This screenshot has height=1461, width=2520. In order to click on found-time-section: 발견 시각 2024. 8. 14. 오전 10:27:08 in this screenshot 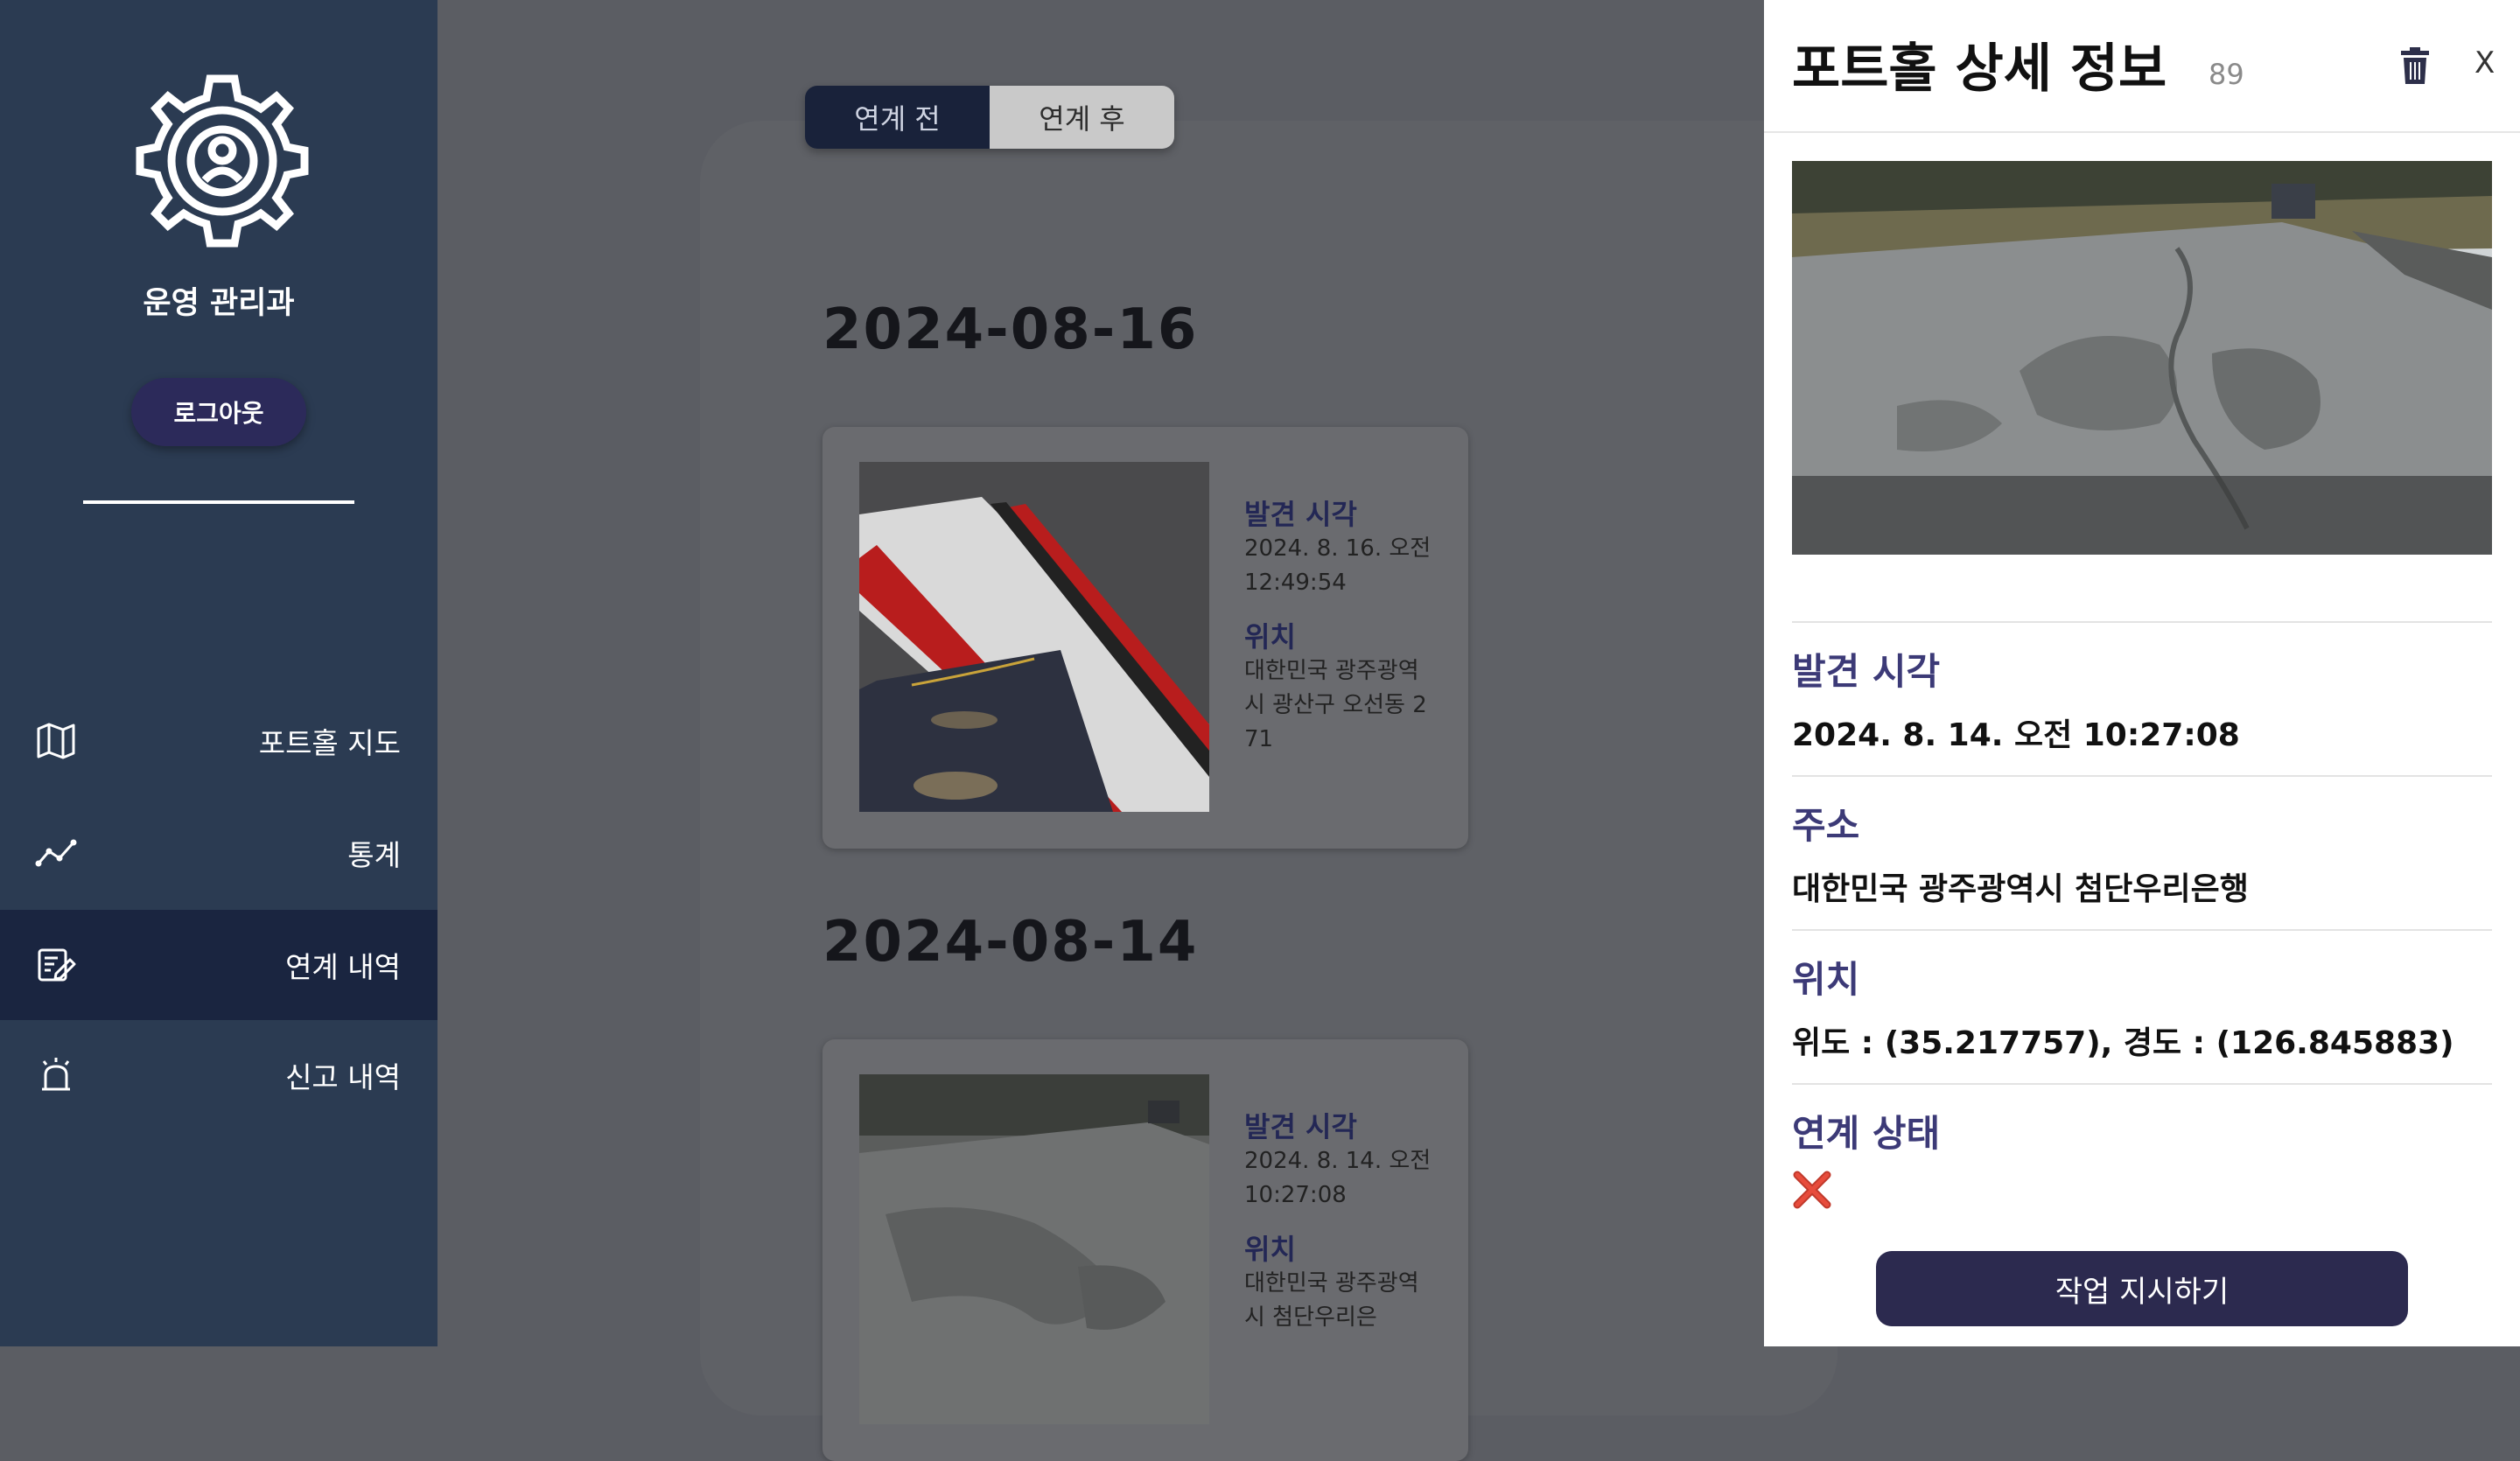, I will do `click(2142, 688)`.